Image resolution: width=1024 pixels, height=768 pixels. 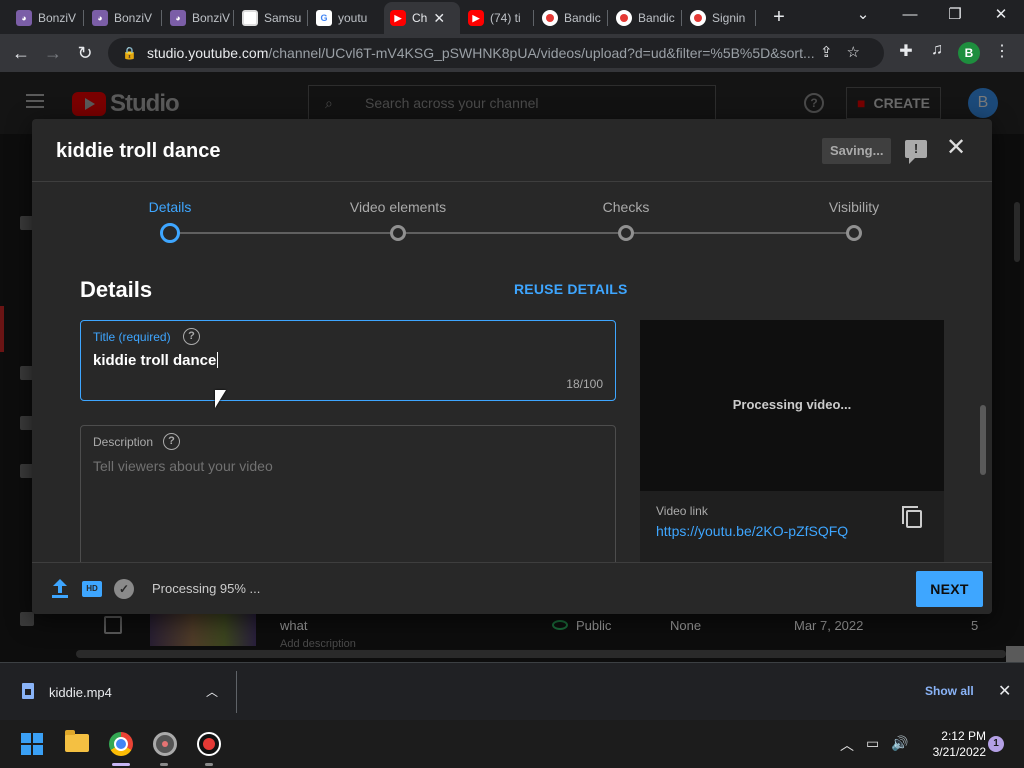 What do you see at coordinates (498, 18) in the screenshot?
I see `browser-tab: ▶ (74) ti` at bounding box center [498, 18].